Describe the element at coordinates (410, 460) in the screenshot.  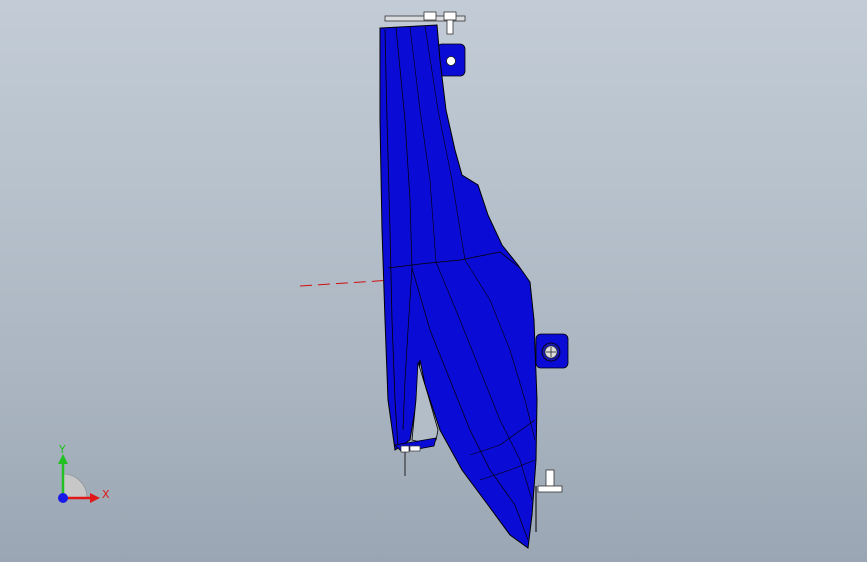
I see `bottom-left-fastener` at that location.